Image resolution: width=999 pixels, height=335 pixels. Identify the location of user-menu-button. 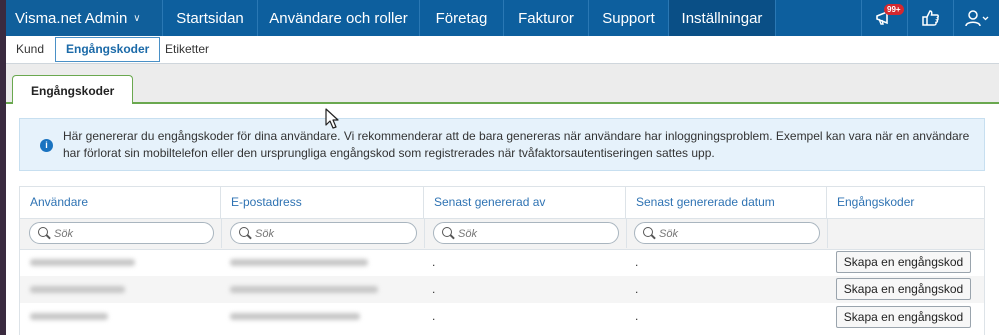
(976, 18).